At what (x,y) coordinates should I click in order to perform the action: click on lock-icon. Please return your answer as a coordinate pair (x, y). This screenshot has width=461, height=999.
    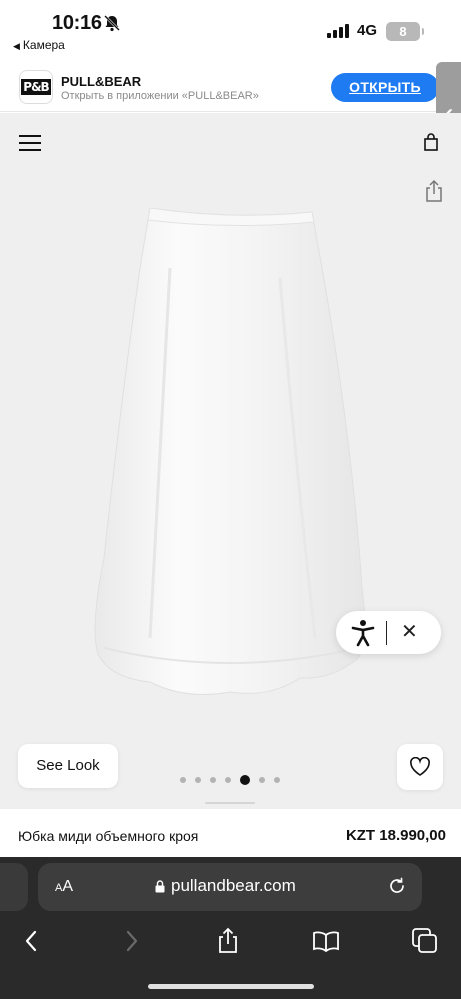
    Looking at the image, I should click on (160, 886).